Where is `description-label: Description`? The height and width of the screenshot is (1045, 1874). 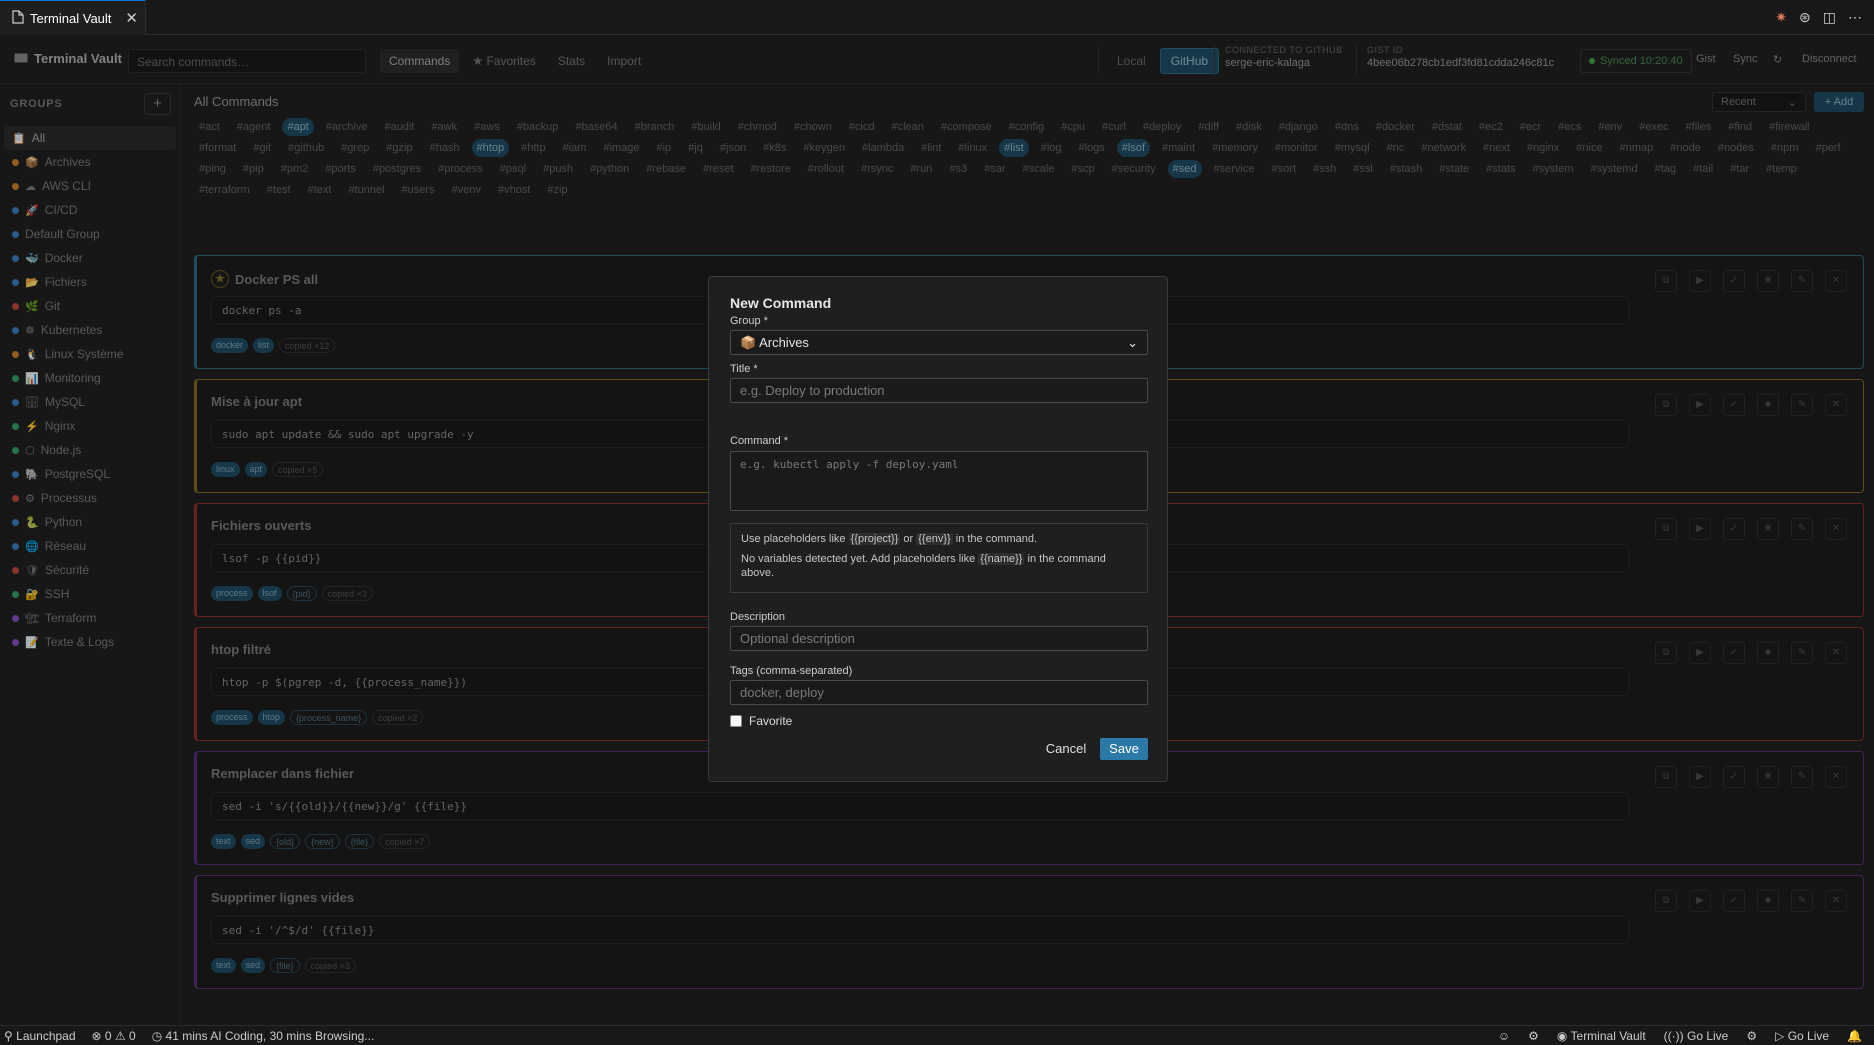
description-label: Description is located at coordinates (758, 617).